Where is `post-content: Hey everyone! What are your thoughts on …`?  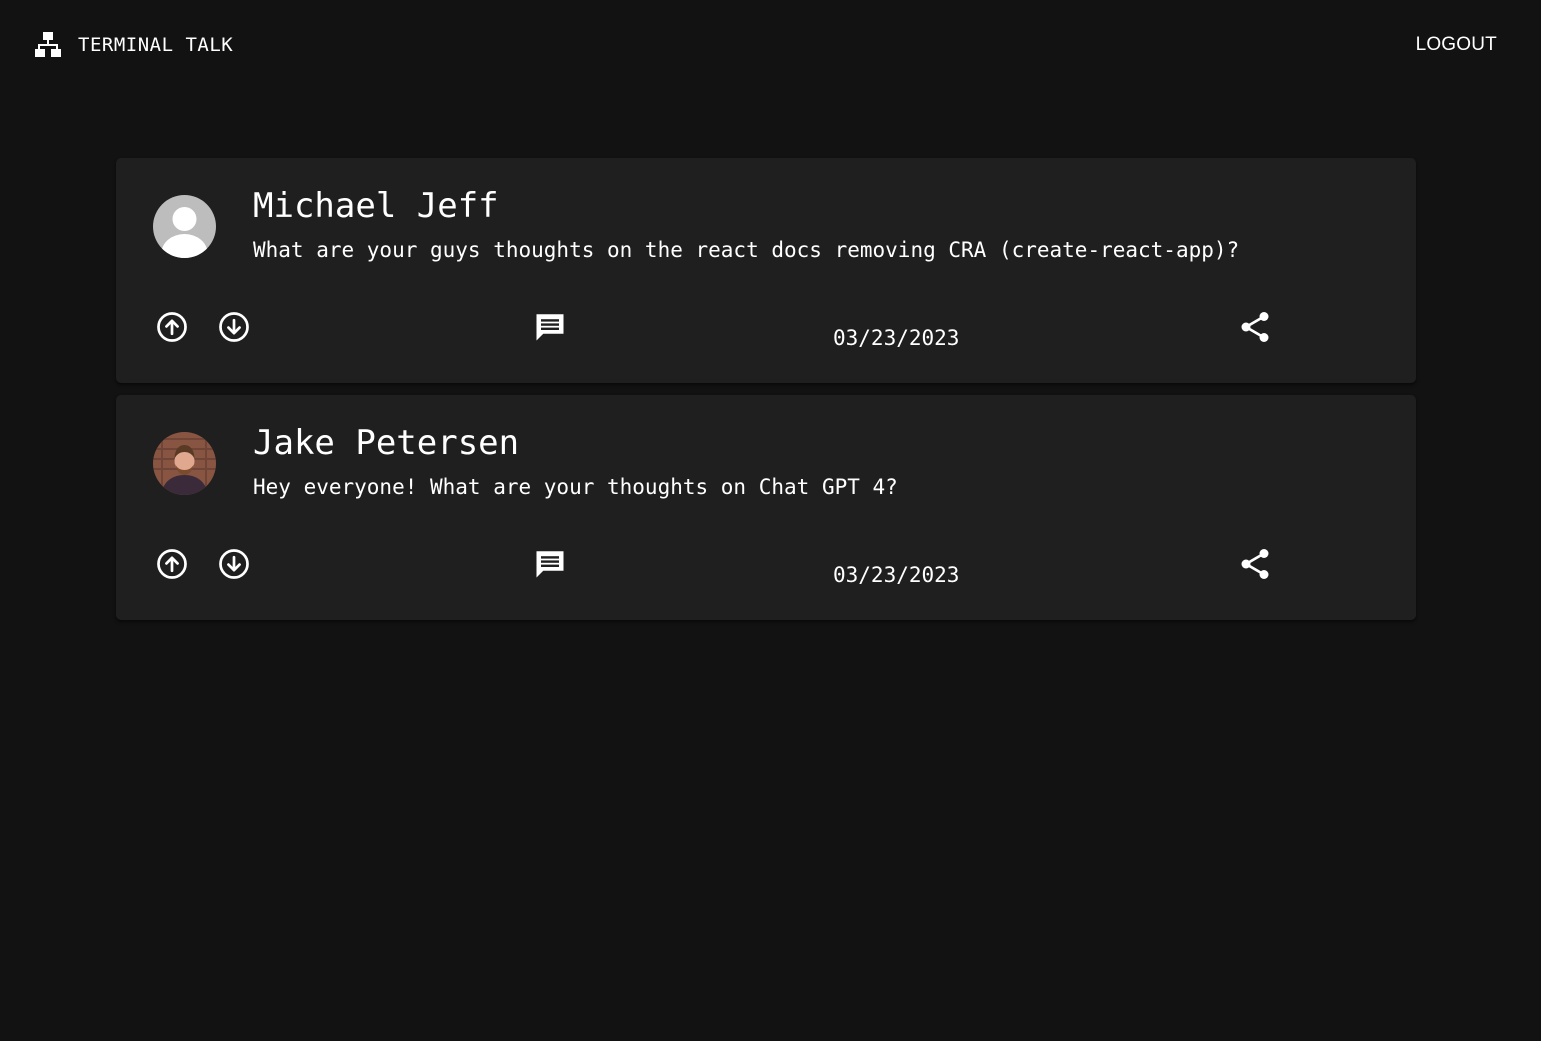 post-content: Hey everyone! What are your thoughts on … is located at coordinates (575, 487).